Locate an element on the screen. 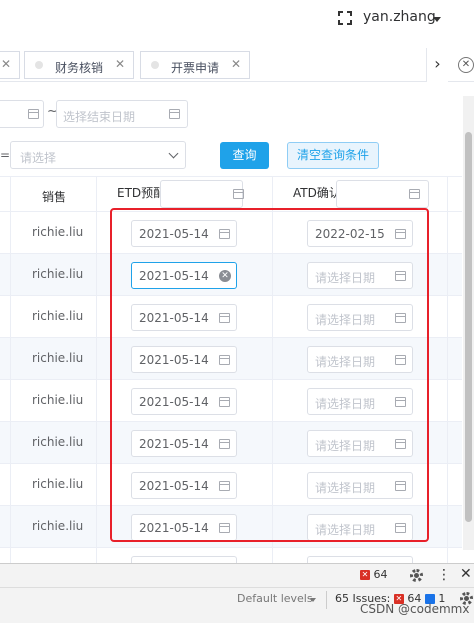  end-date-input: 选择结束日期 is located at coordinates (122, 114).